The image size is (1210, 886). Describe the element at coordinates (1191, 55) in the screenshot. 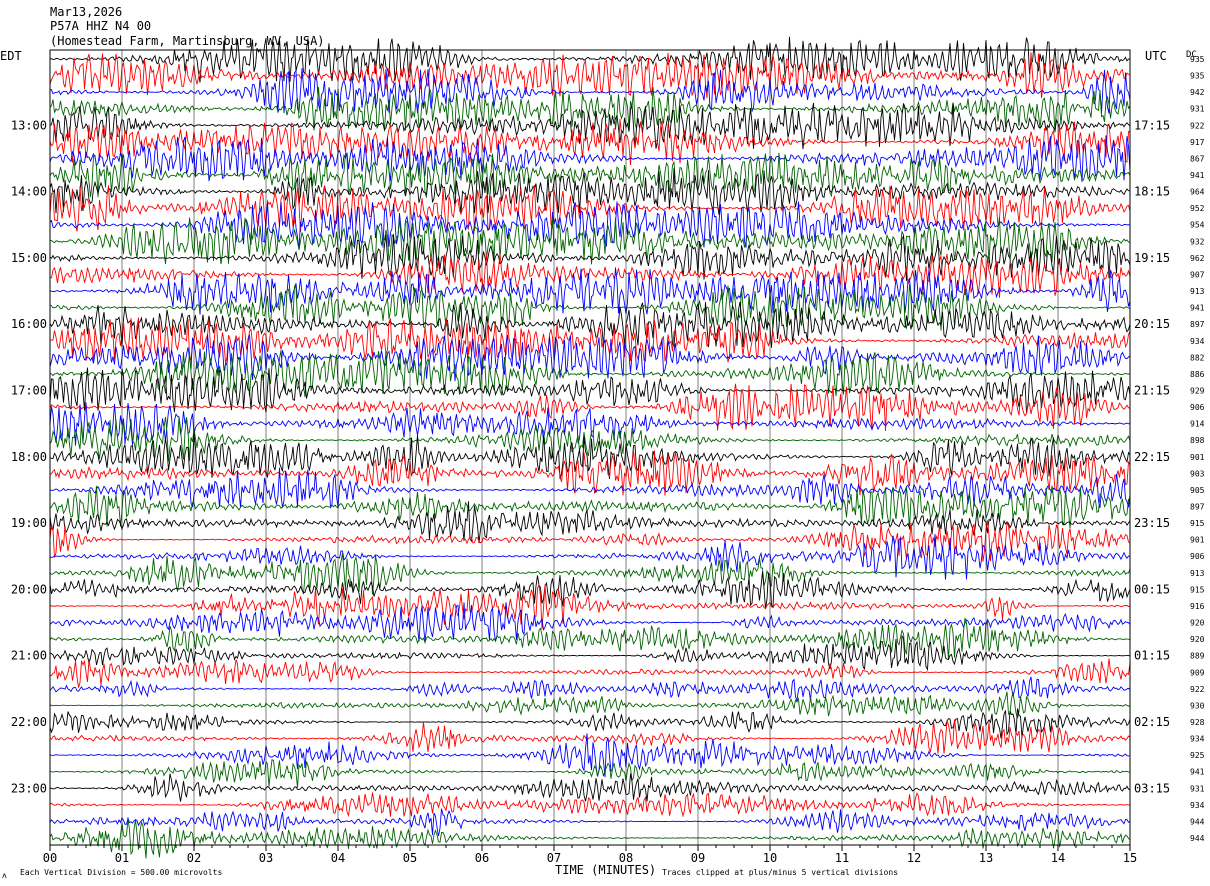

I see `dc-column-label: DC` at that location.